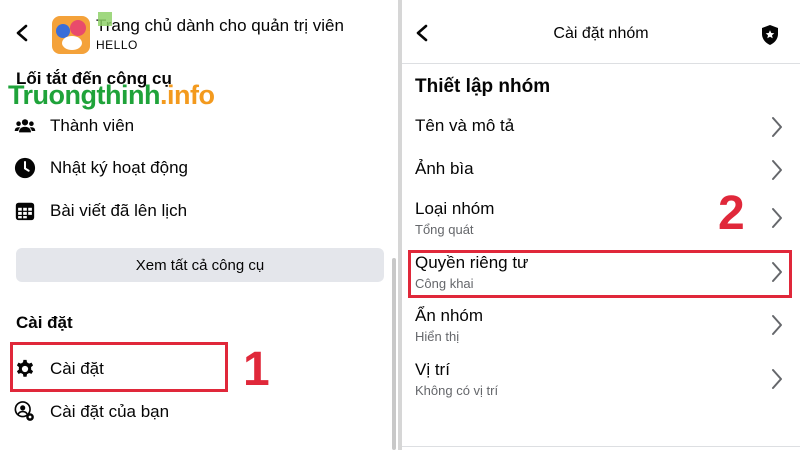 The image size is (800, 450). What do you see at coordinates (117, 45) in the screenshot?
I see `group-subtitle: HELLO` at bounding box center [117, 45].